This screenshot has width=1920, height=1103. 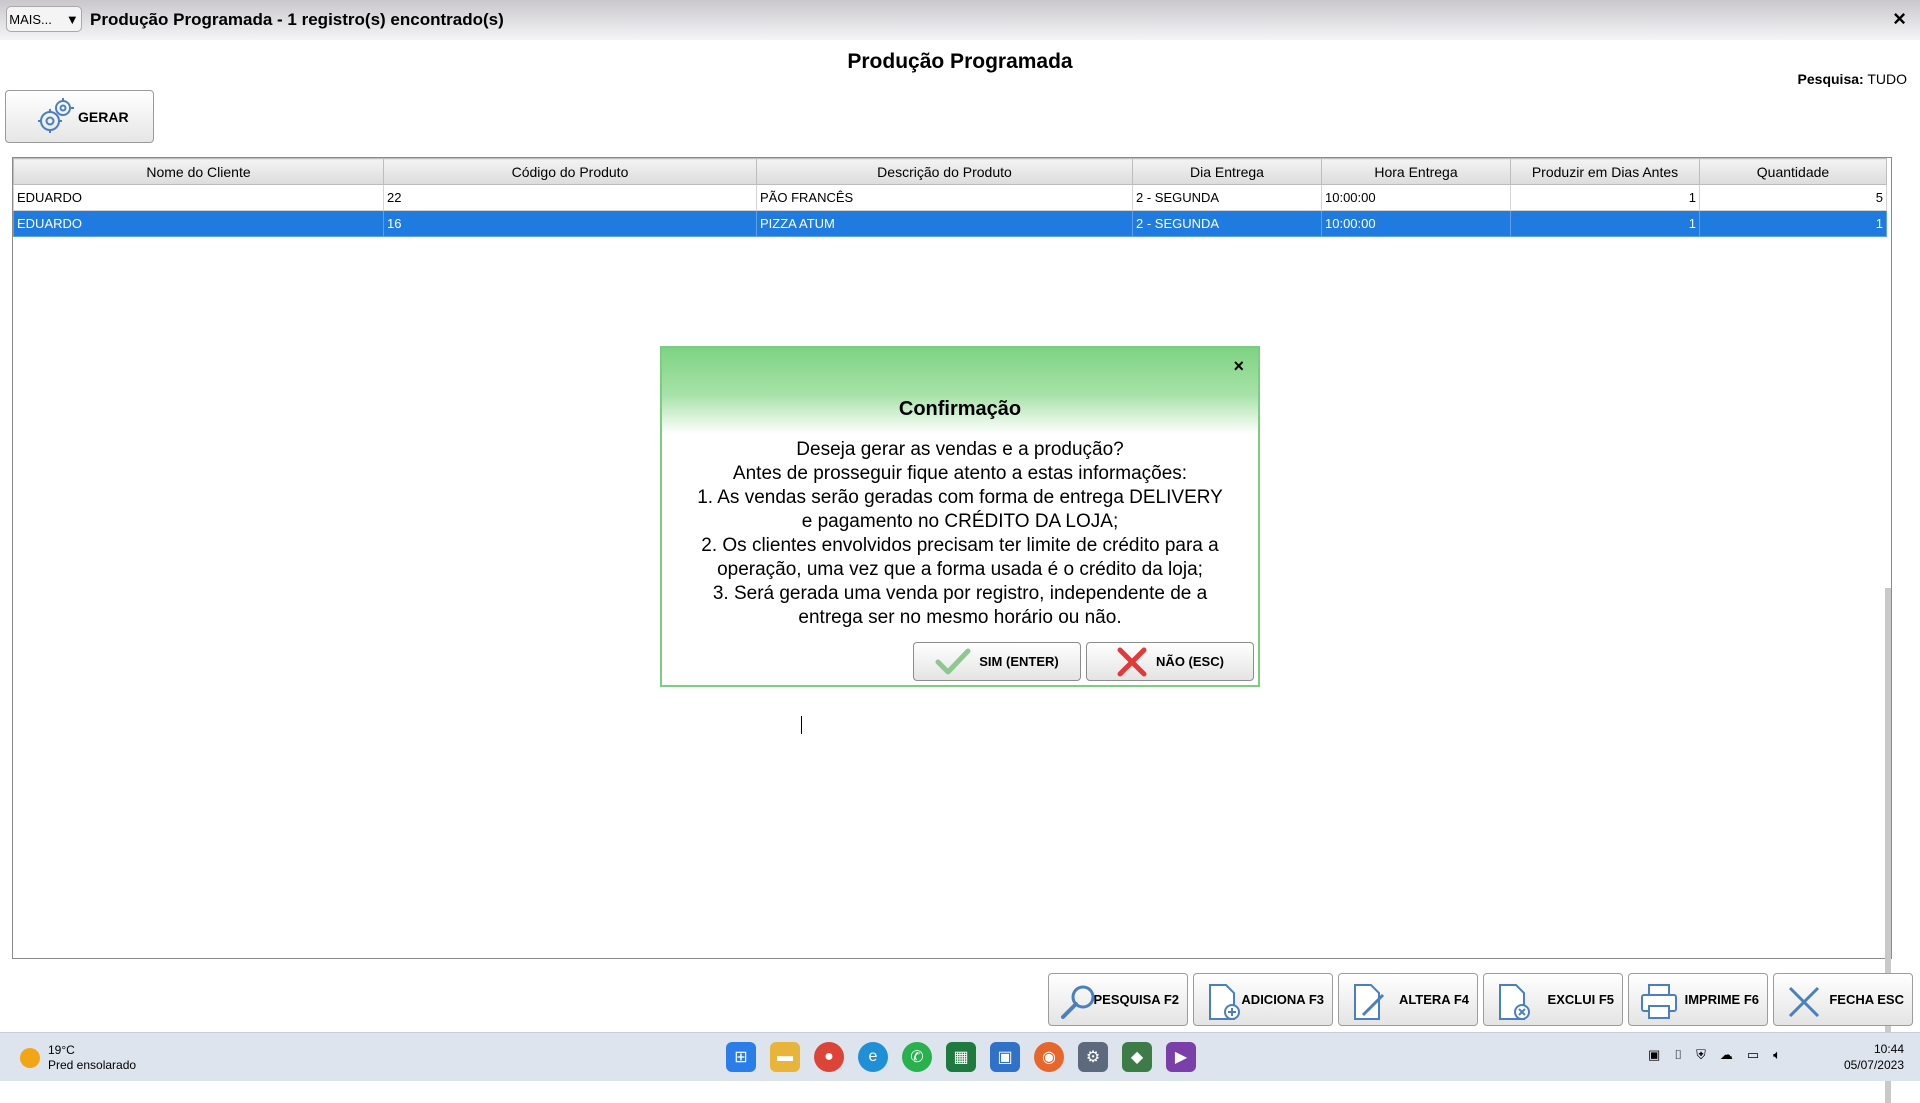 What do you see at coordinates (829, 1057) in the screenshot?
I see `chrome-icon: ●` at bounding box center [829, 1057].